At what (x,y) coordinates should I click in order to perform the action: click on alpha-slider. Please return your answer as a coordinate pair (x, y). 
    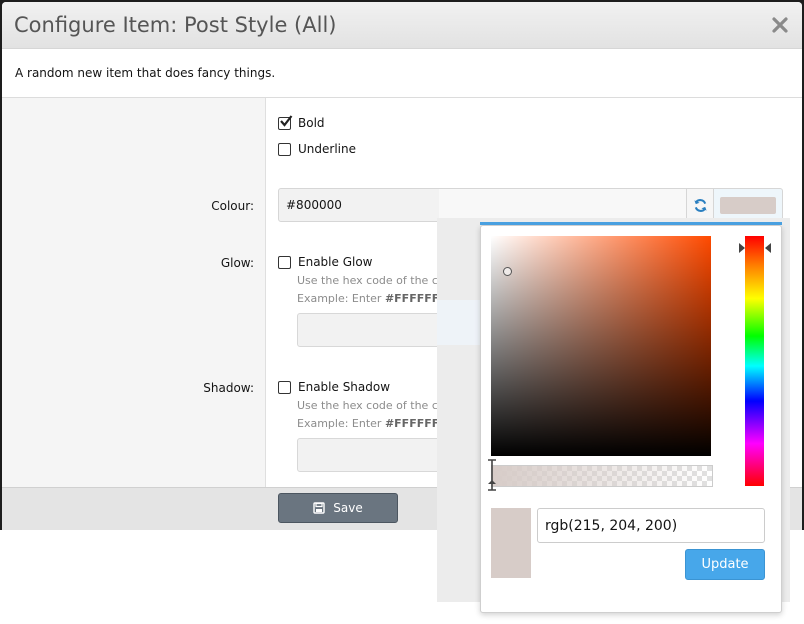
    Looking at the image, I should click on (602, 476).